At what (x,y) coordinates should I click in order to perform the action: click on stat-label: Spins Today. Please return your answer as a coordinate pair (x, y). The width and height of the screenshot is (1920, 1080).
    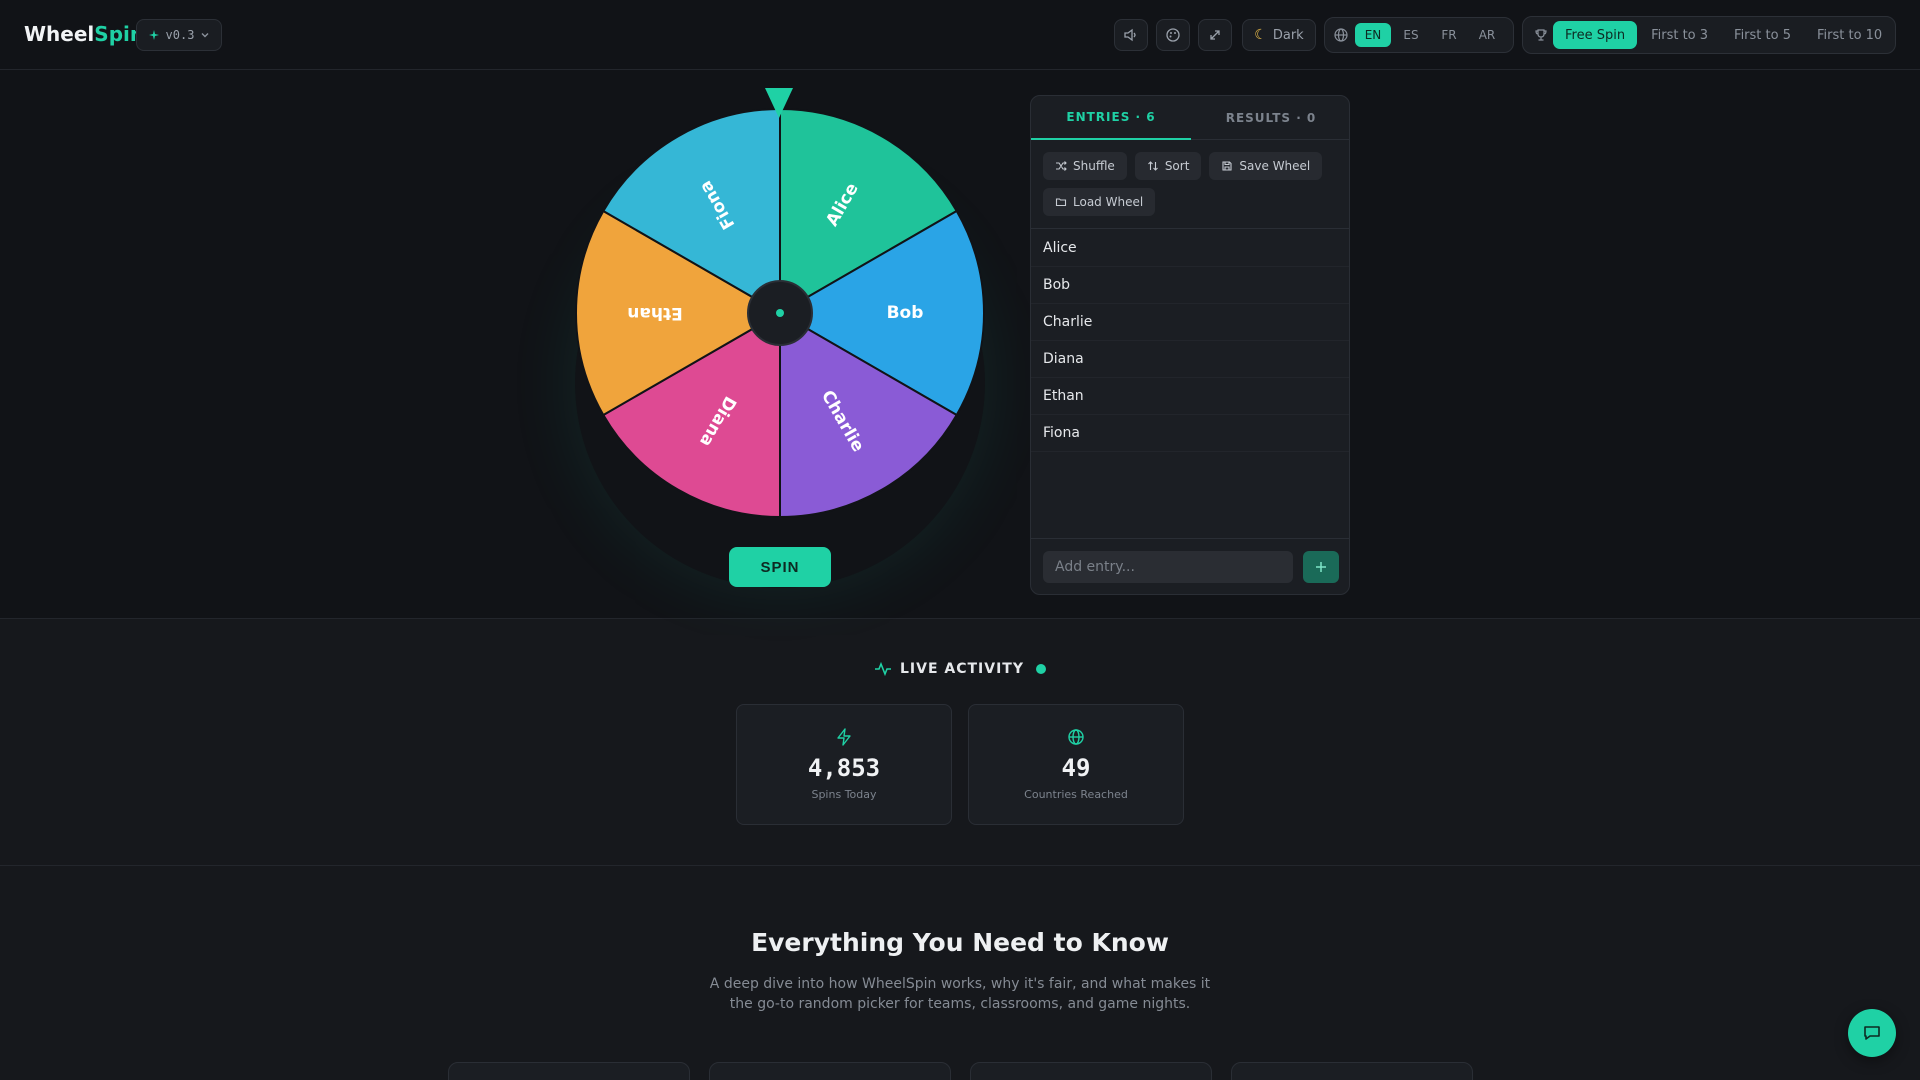
    Looking at the image, I should click on (844, 794).